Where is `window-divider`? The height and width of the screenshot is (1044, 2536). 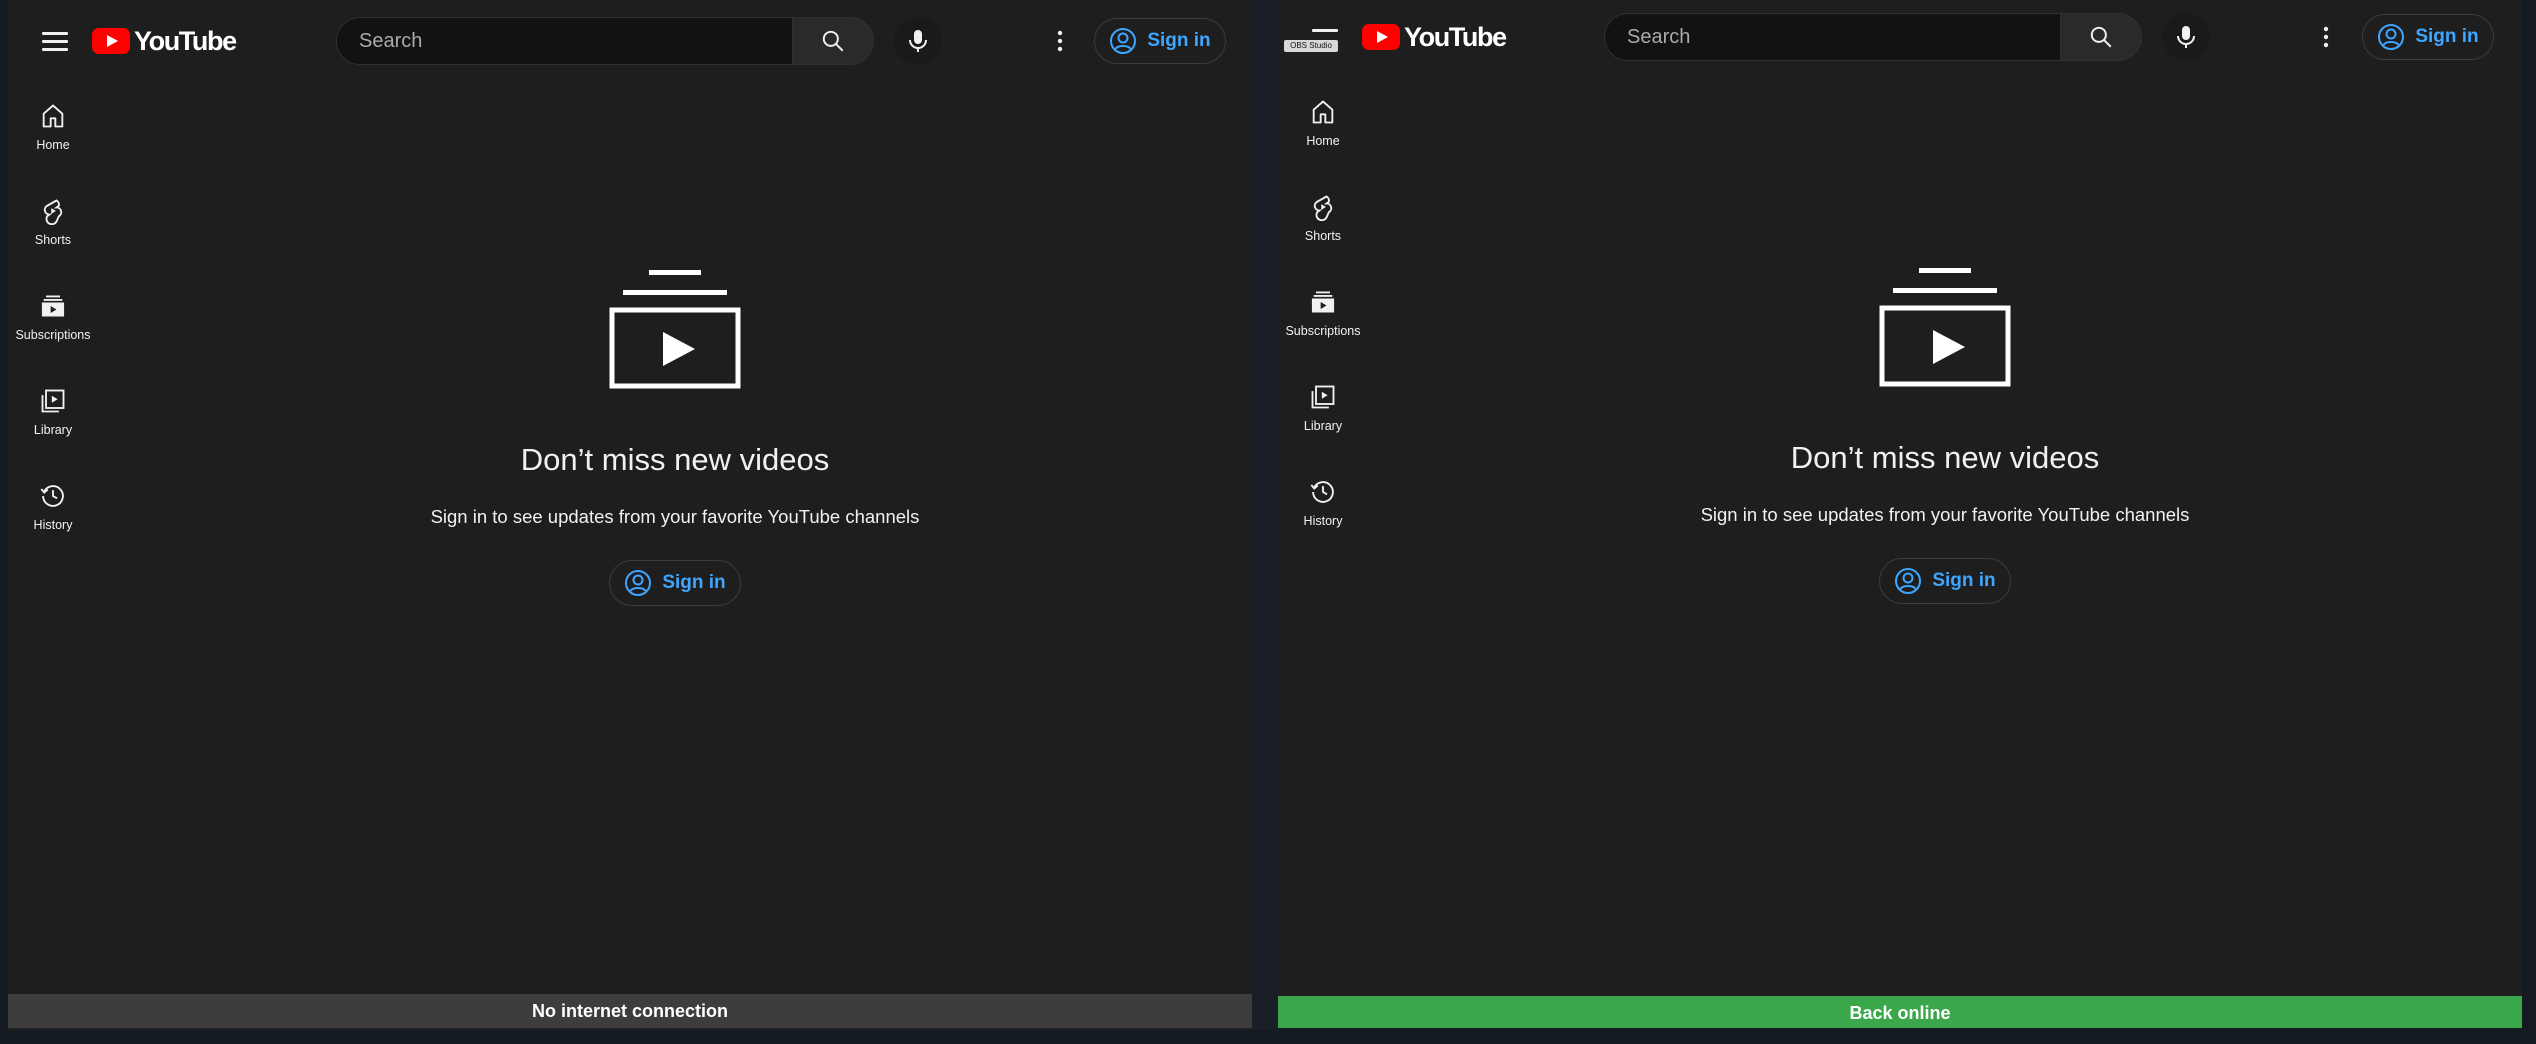
window-divider is located at coordinates (1265, 522).